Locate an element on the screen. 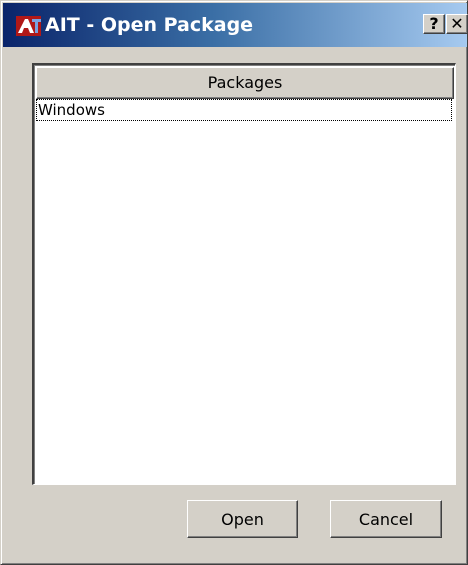 The image size is (468, 565). ait-app-icon is located at coordinates (29, 26).